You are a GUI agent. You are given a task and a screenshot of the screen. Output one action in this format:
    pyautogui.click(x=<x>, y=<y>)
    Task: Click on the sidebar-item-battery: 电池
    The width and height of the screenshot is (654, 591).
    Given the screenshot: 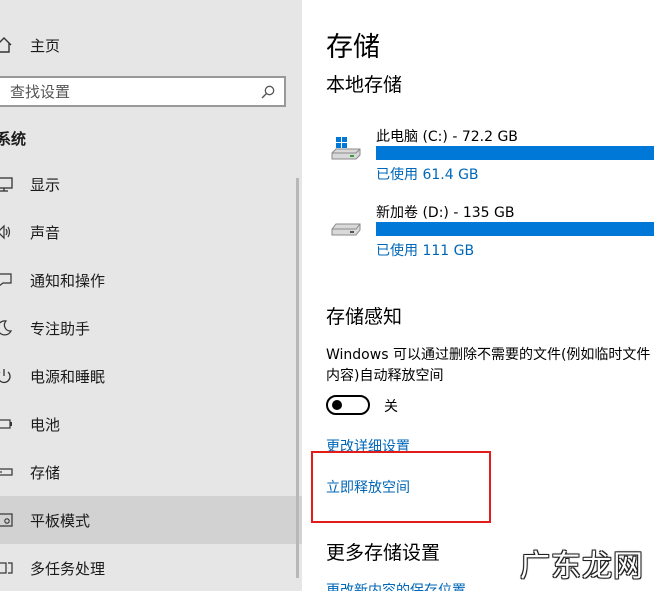 What is the action you would take?
    pyautogui.click(x=151, y=424)
    